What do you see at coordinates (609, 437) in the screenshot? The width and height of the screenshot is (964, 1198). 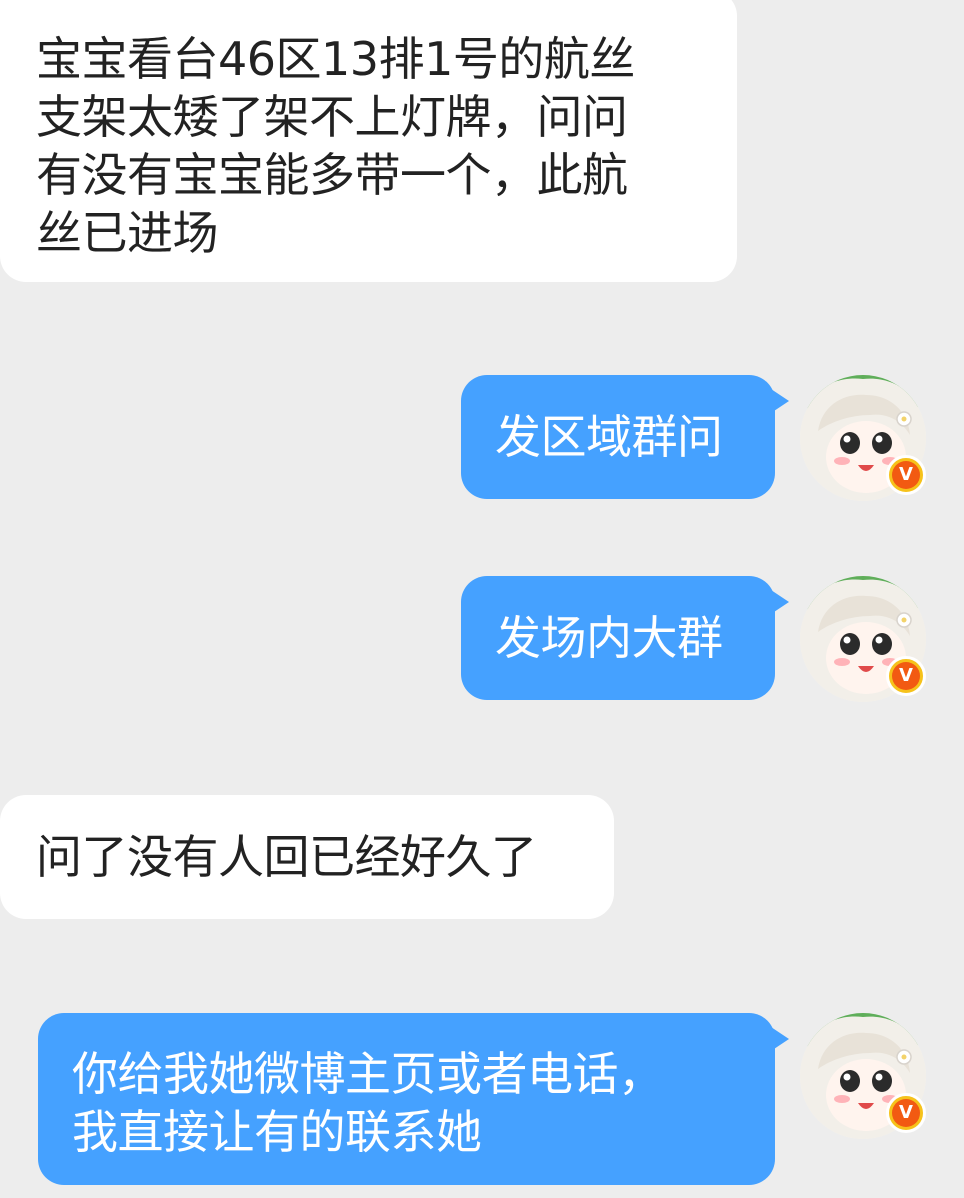 I see `message-text: 发区域群问` at bounding box center [609, 437].